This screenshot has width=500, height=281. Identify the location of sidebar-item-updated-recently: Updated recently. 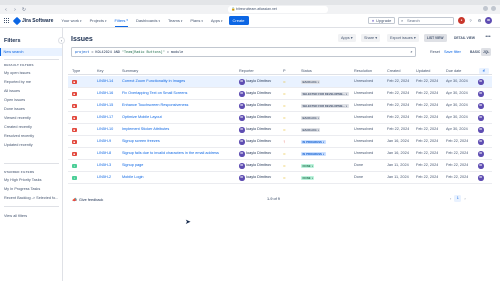
(31, 145).